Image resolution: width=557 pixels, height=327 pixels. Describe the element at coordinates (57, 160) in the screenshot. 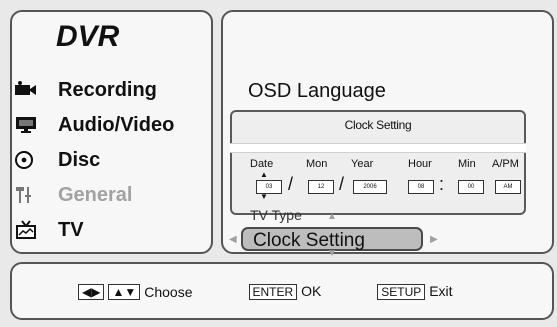

I see `menu-item-disc: Disc` at that location.